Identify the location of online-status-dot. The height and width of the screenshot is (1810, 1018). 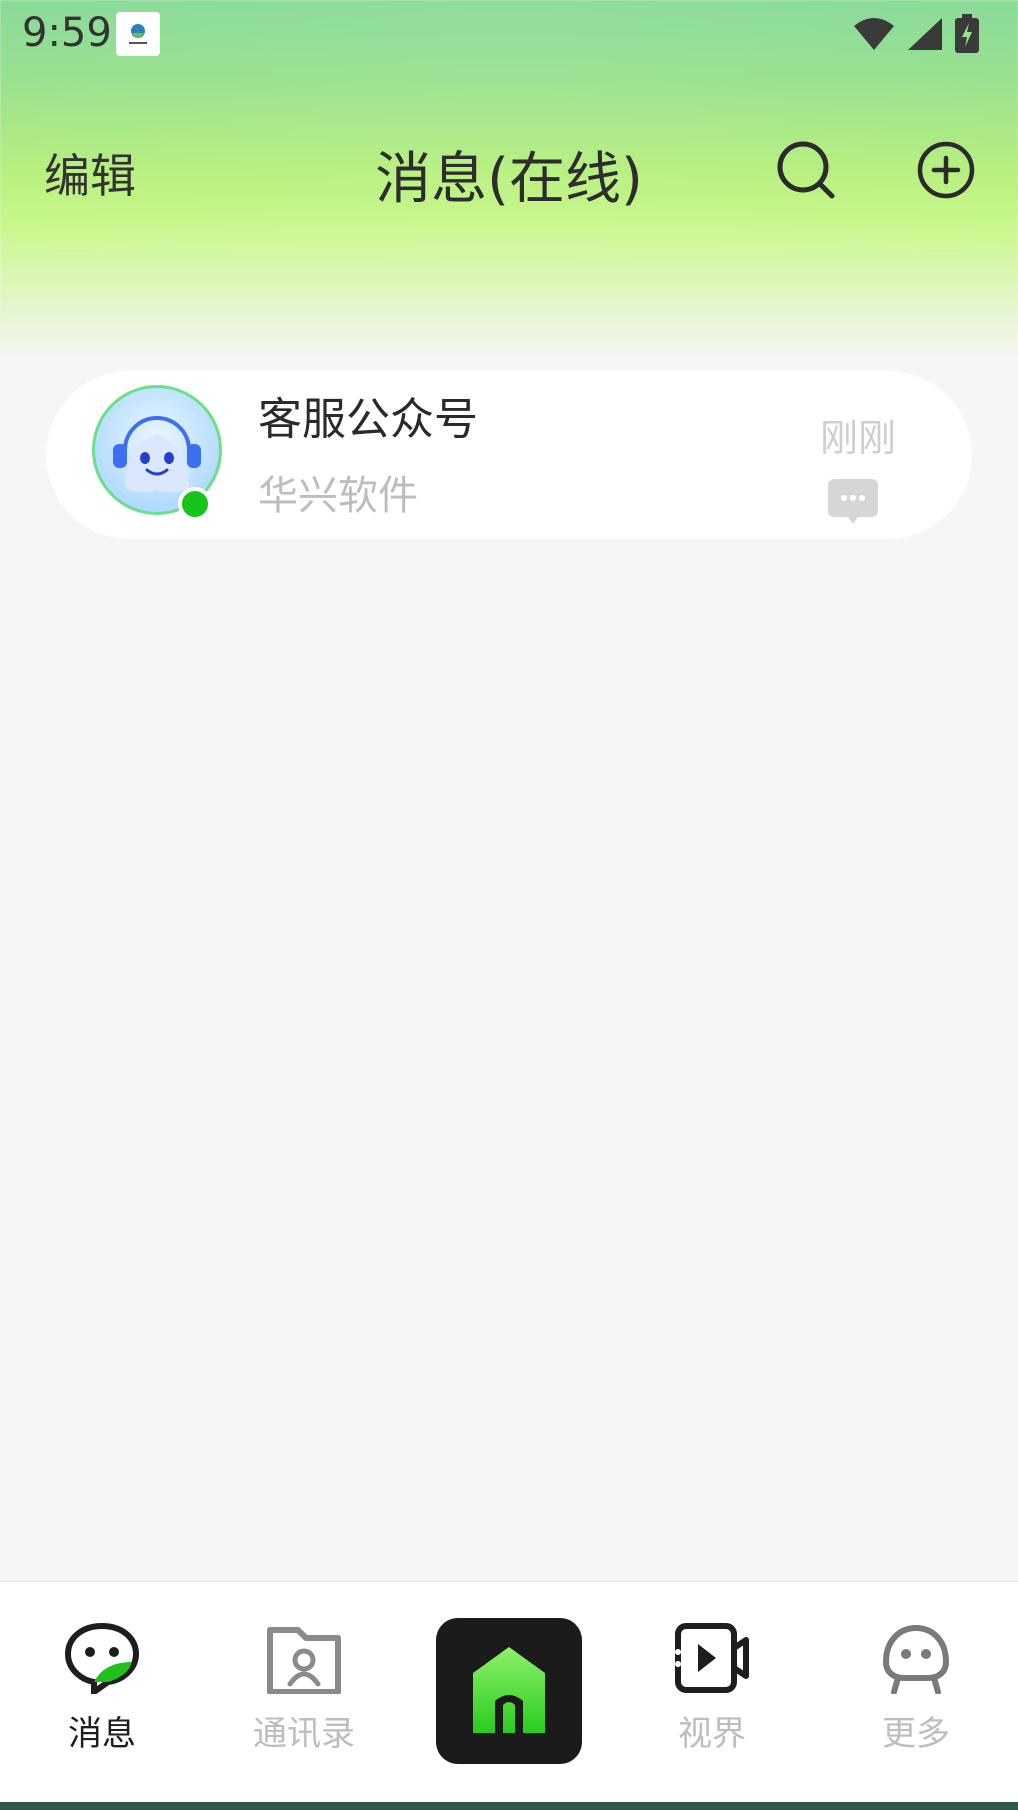
(195, 504).